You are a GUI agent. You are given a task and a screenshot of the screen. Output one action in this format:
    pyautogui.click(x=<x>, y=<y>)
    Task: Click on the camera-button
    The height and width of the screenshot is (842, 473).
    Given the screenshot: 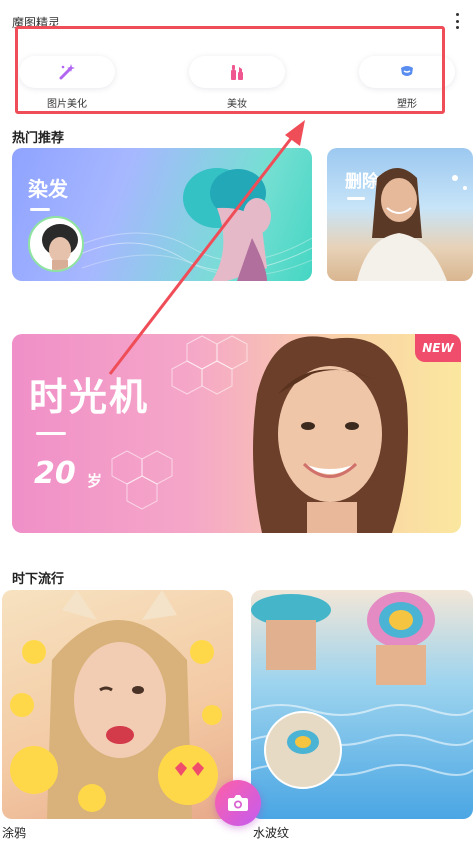 What is the action you would take?
    pyautogui.click(x=238, y=803)
    